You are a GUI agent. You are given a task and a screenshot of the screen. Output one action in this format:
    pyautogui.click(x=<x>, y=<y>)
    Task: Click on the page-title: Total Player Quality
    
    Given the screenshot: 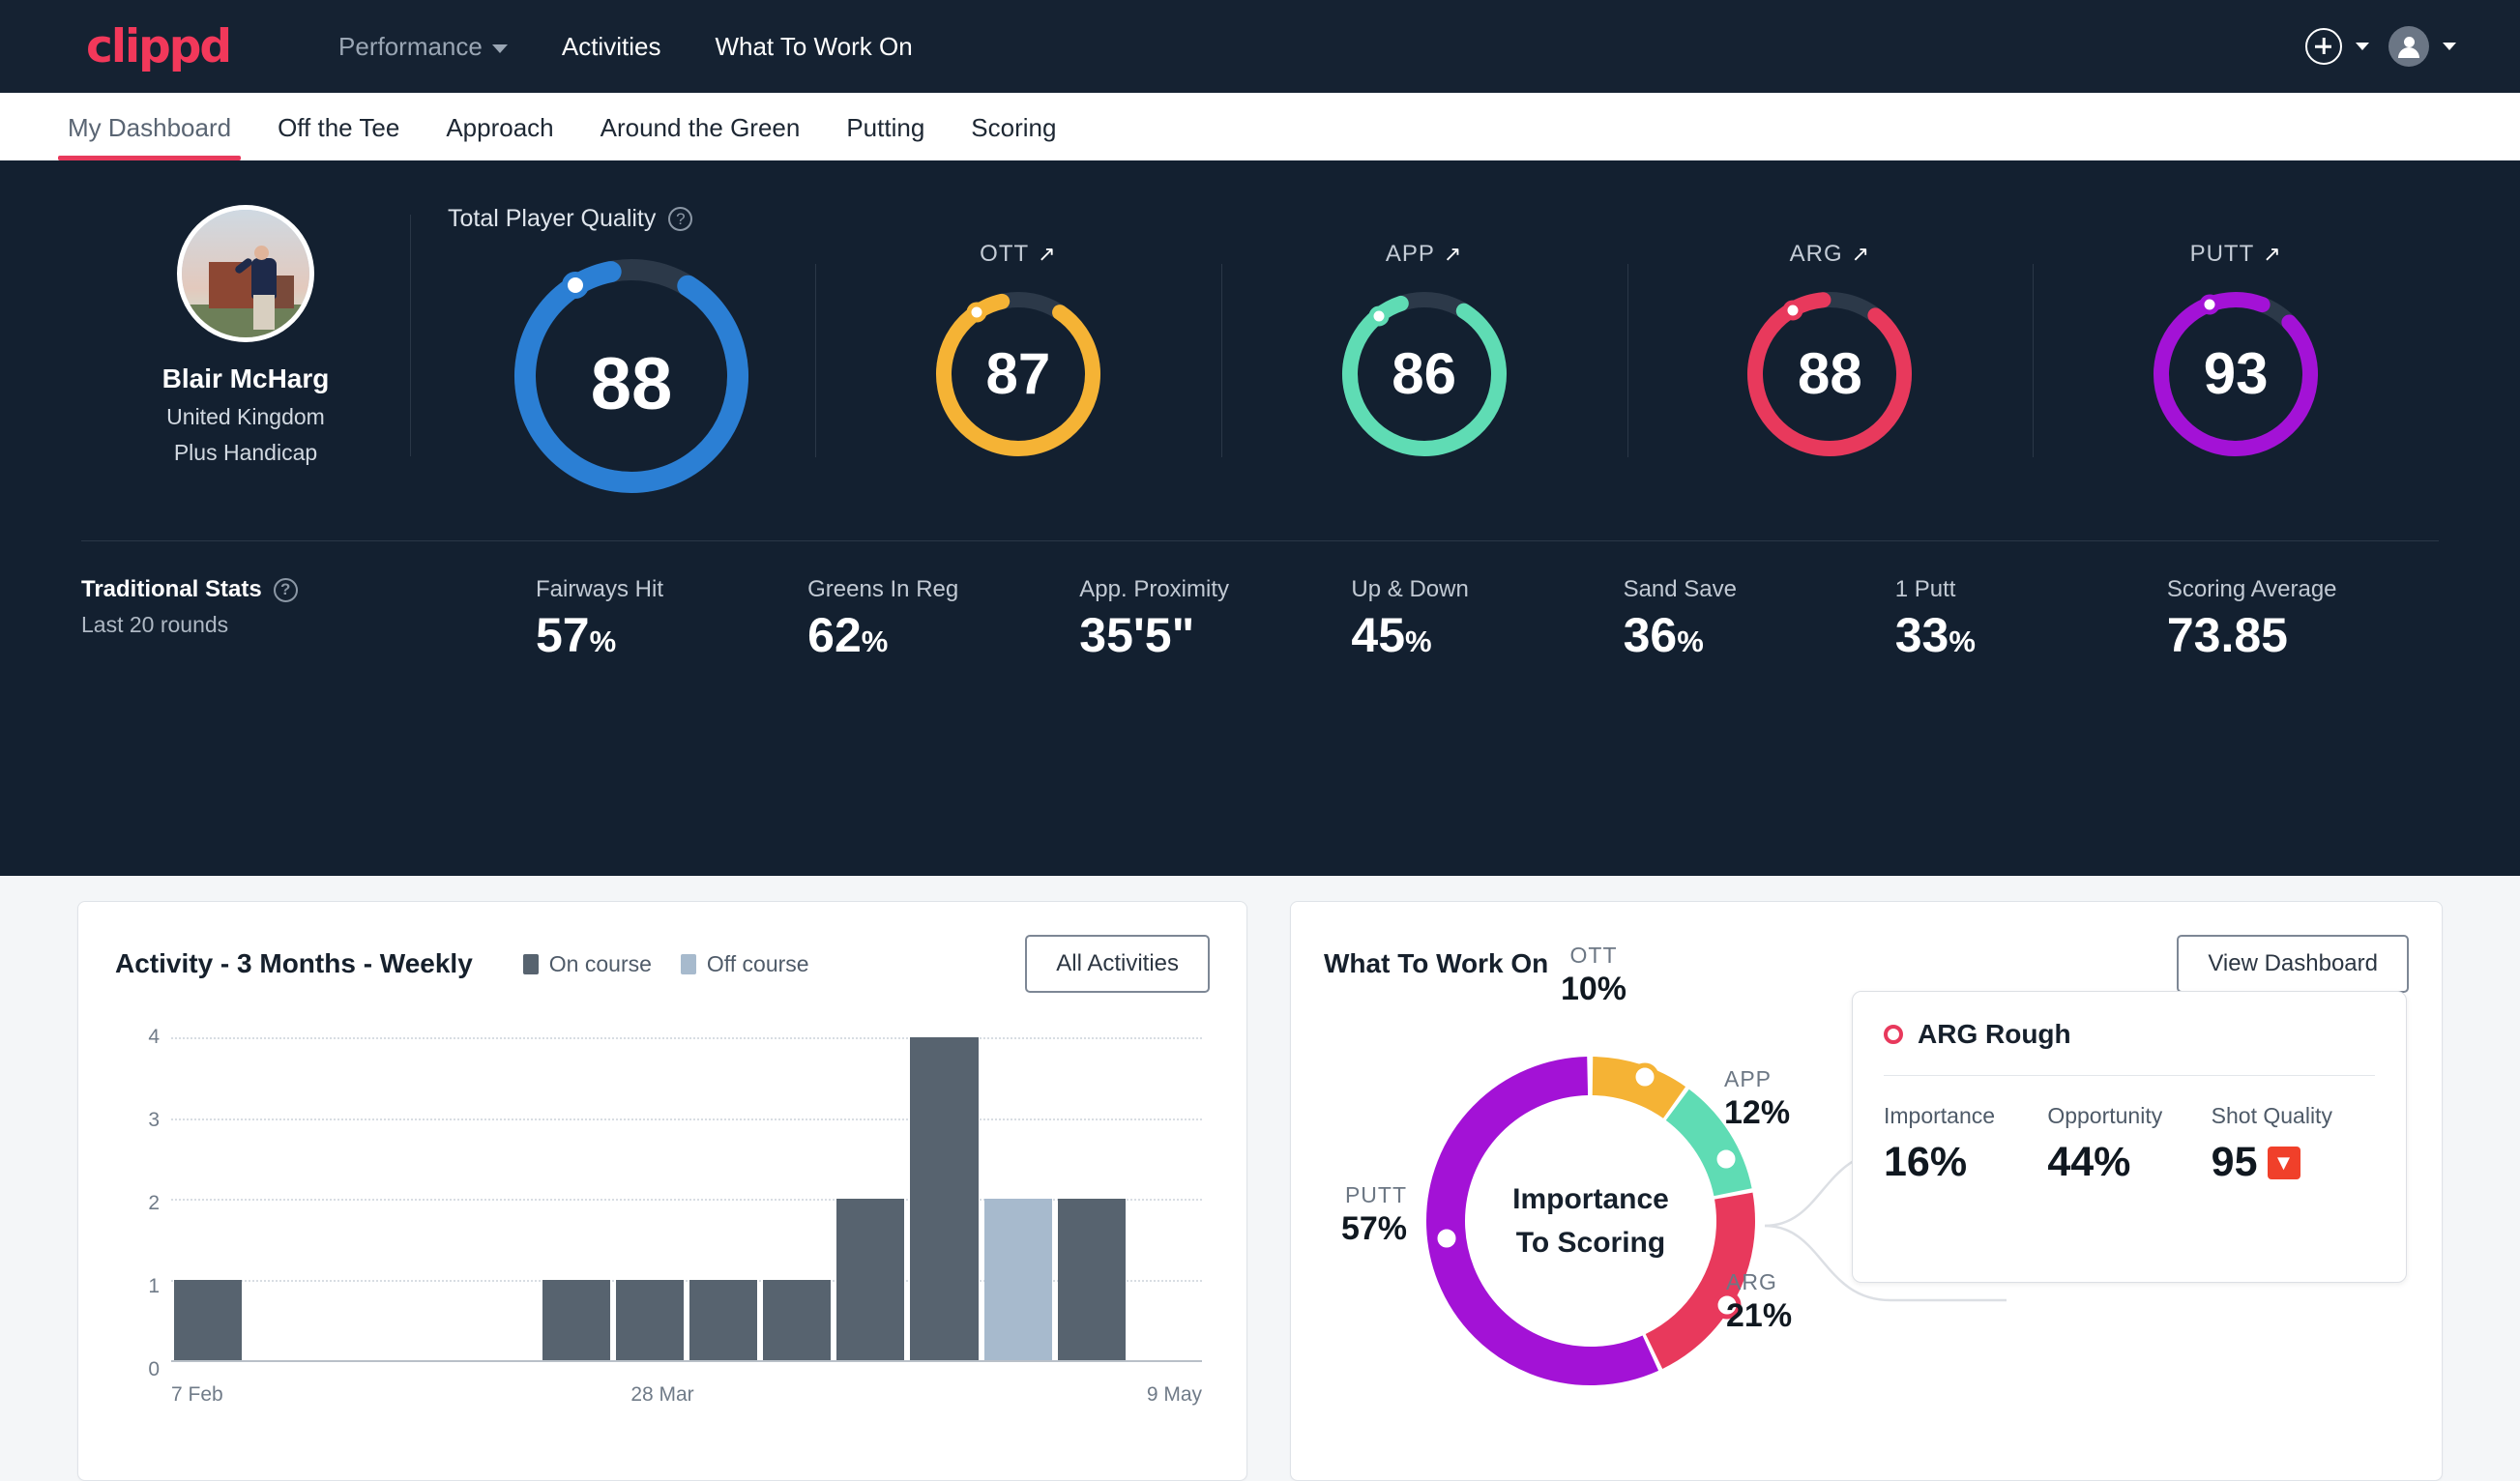 What is the action you would take?
    pyautogui.click(x=553, y=218)
    